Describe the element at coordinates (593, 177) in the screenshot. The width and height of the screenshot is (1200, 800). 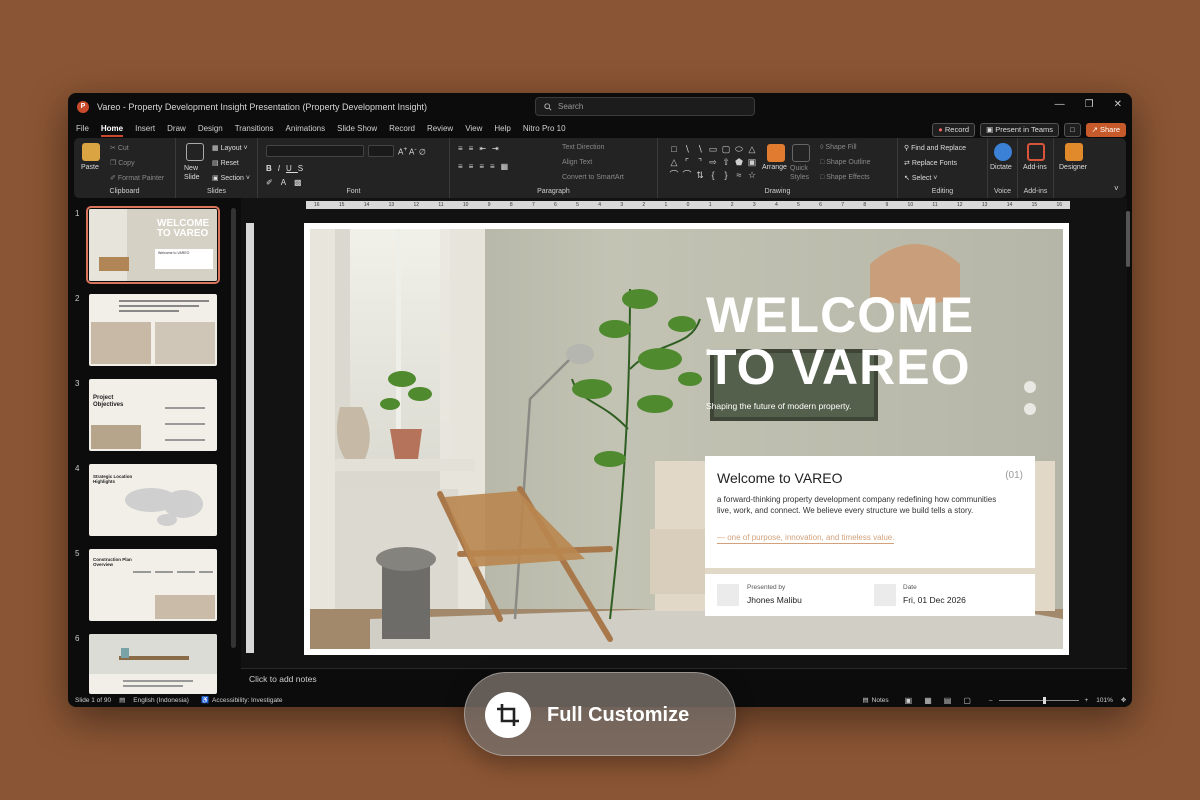
I see `convert-smartart-button: Convert to SmartArt` at that location.